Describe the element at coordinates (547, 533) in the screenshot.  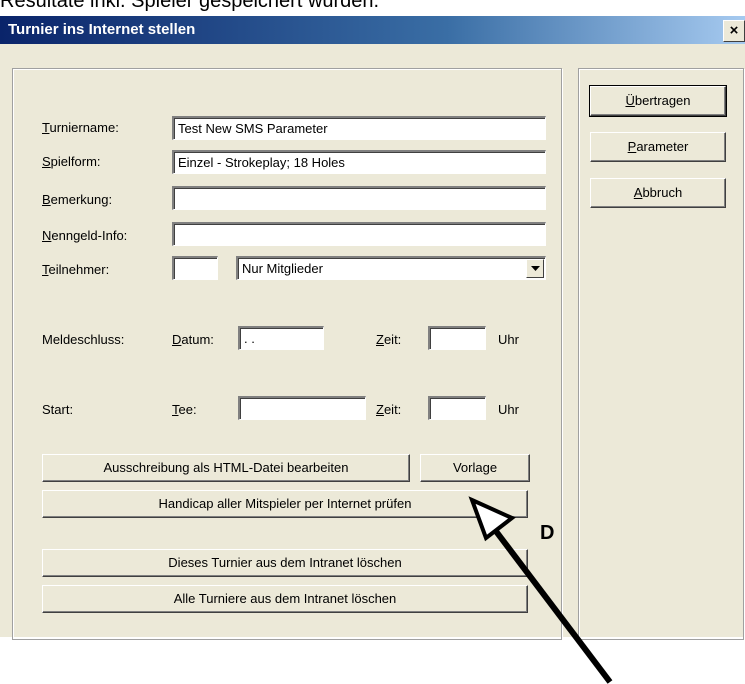
I see `annotation-letter: D` at that location.